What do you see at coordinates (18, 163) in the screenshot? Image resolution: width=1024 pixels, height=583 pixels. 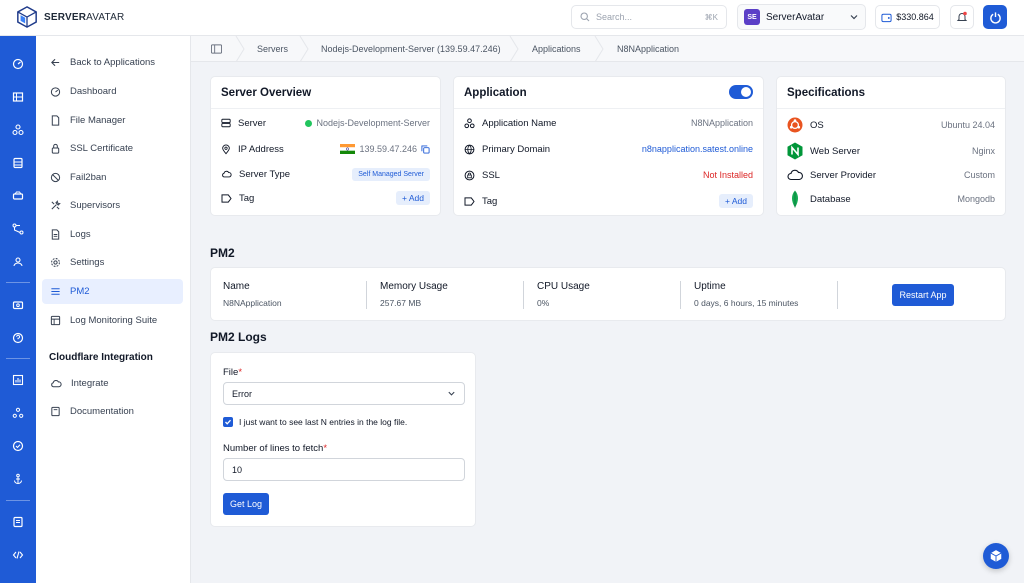 I see `rail-database-icon` at bounding box center [18, 163].